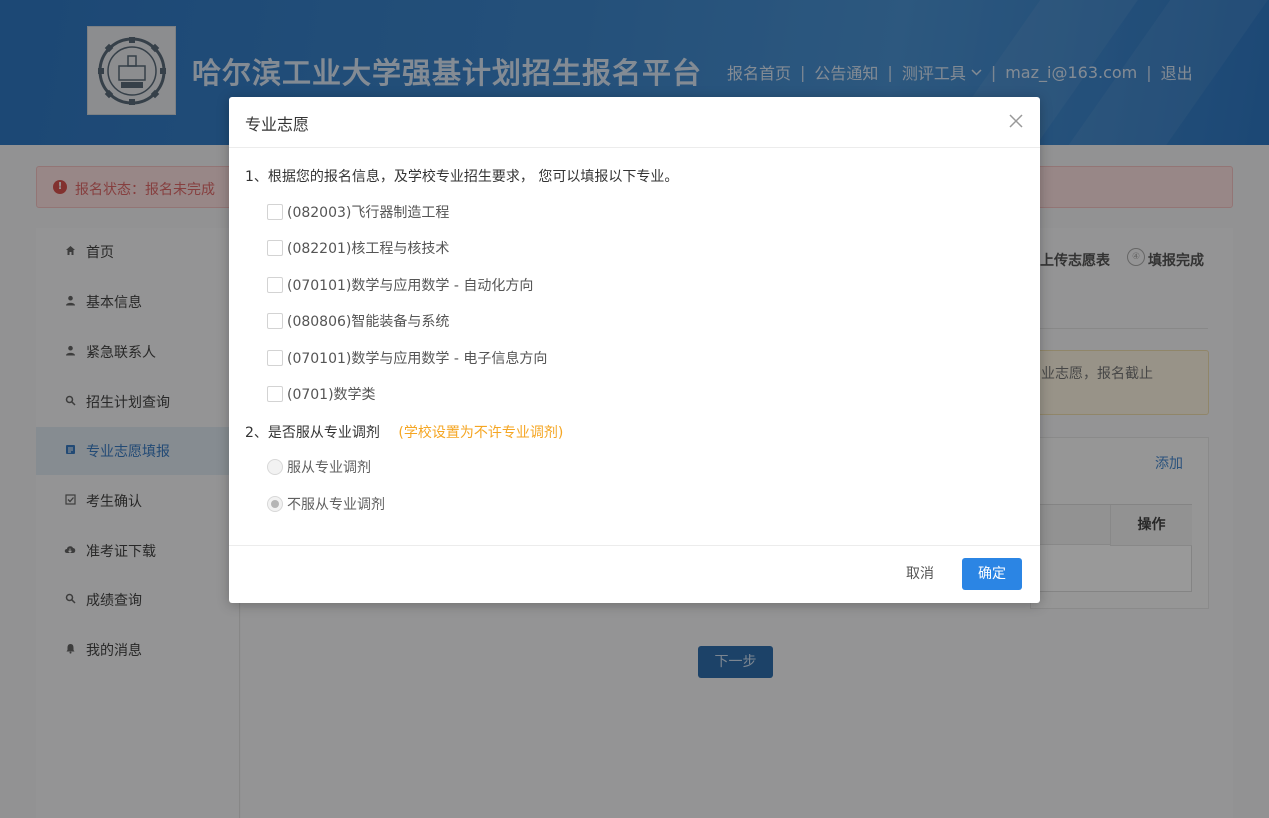  What do you see at coordinates (329, 468) in the screenshot?
I see `radio-label: 服从专业调剂` at bounding box center [329, 468].